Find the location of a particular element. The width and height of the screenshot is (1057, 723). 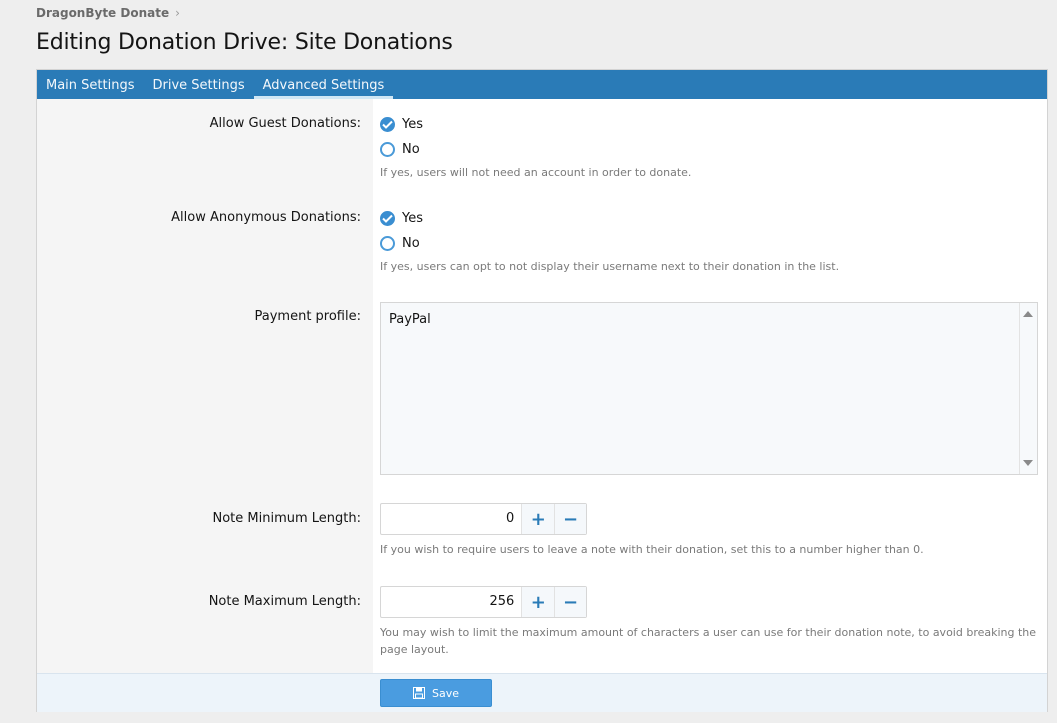

payment-option: PayPal is located at coordinates (410, 319).